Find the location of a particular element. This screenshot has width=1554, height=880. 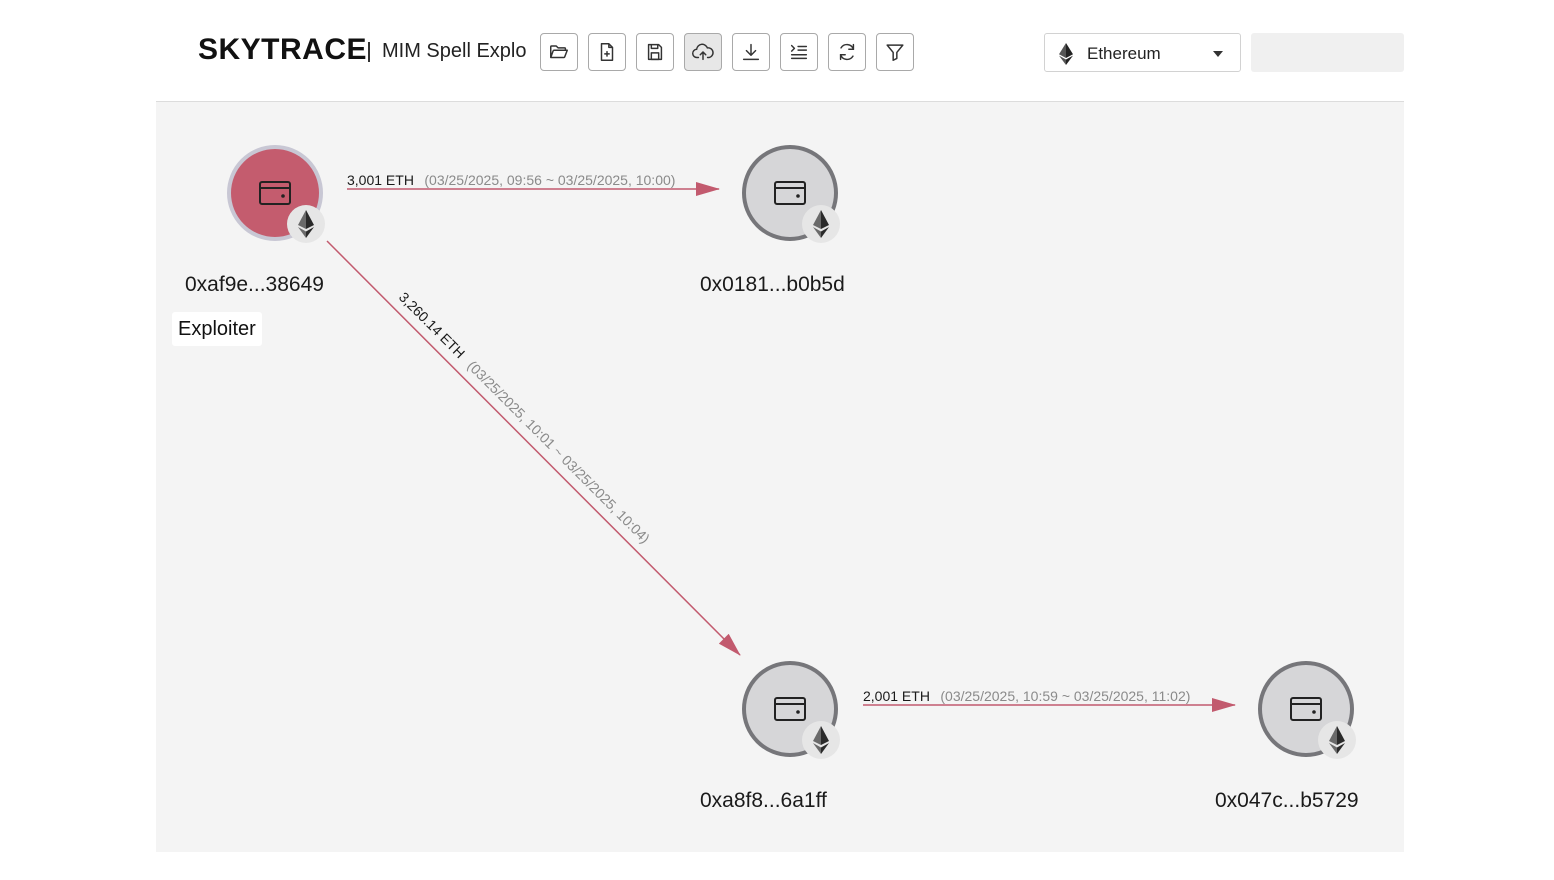

edge-time: (03/25/2025, 09:56 ~ 03/25/2025, 10:00) is located at coordinates (549, 180).